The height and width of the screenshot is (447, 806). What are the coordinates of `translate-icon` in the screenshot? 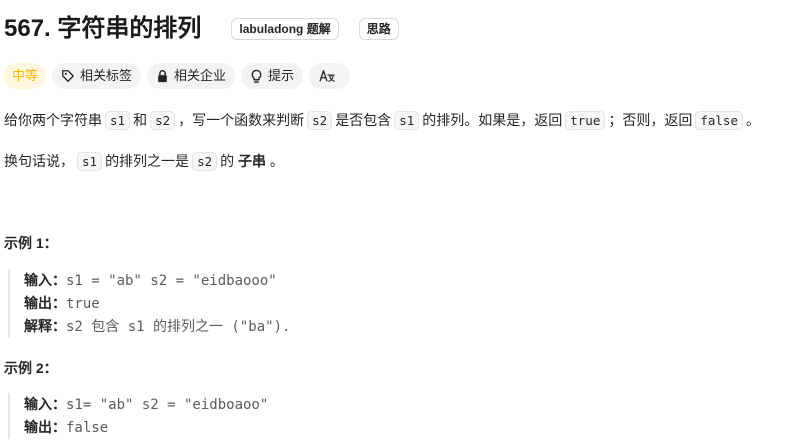 It's located at (327, 76).